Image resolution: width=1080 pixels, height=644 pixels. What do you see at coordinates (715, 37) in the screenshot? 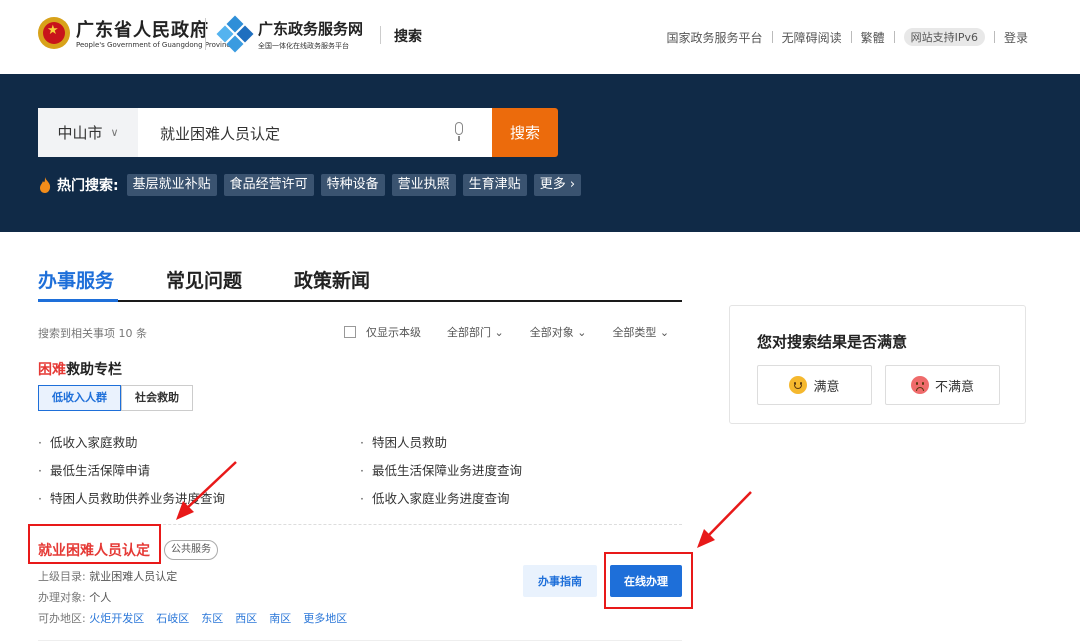
I see `link-national-platform: 国家政务服务平台` at bounding box center [715, 37].